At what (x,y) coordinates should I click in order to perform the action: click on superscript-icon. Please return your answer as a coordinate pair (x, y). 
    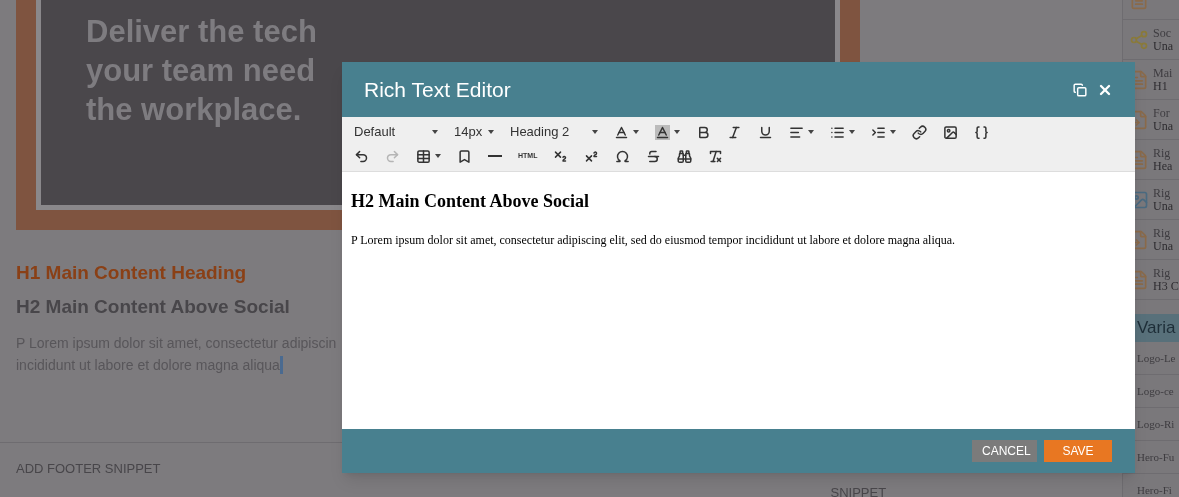
    Looking at the image, I should click on (592, 156).